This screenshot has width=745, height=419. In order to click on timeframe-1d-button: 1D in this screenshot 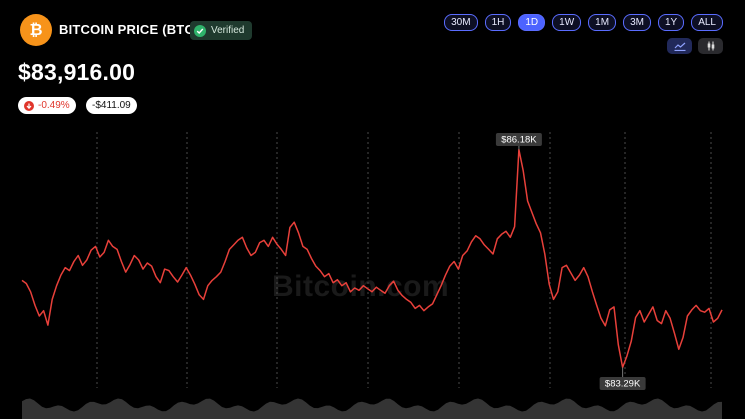, I will do `click(532, 22)`.